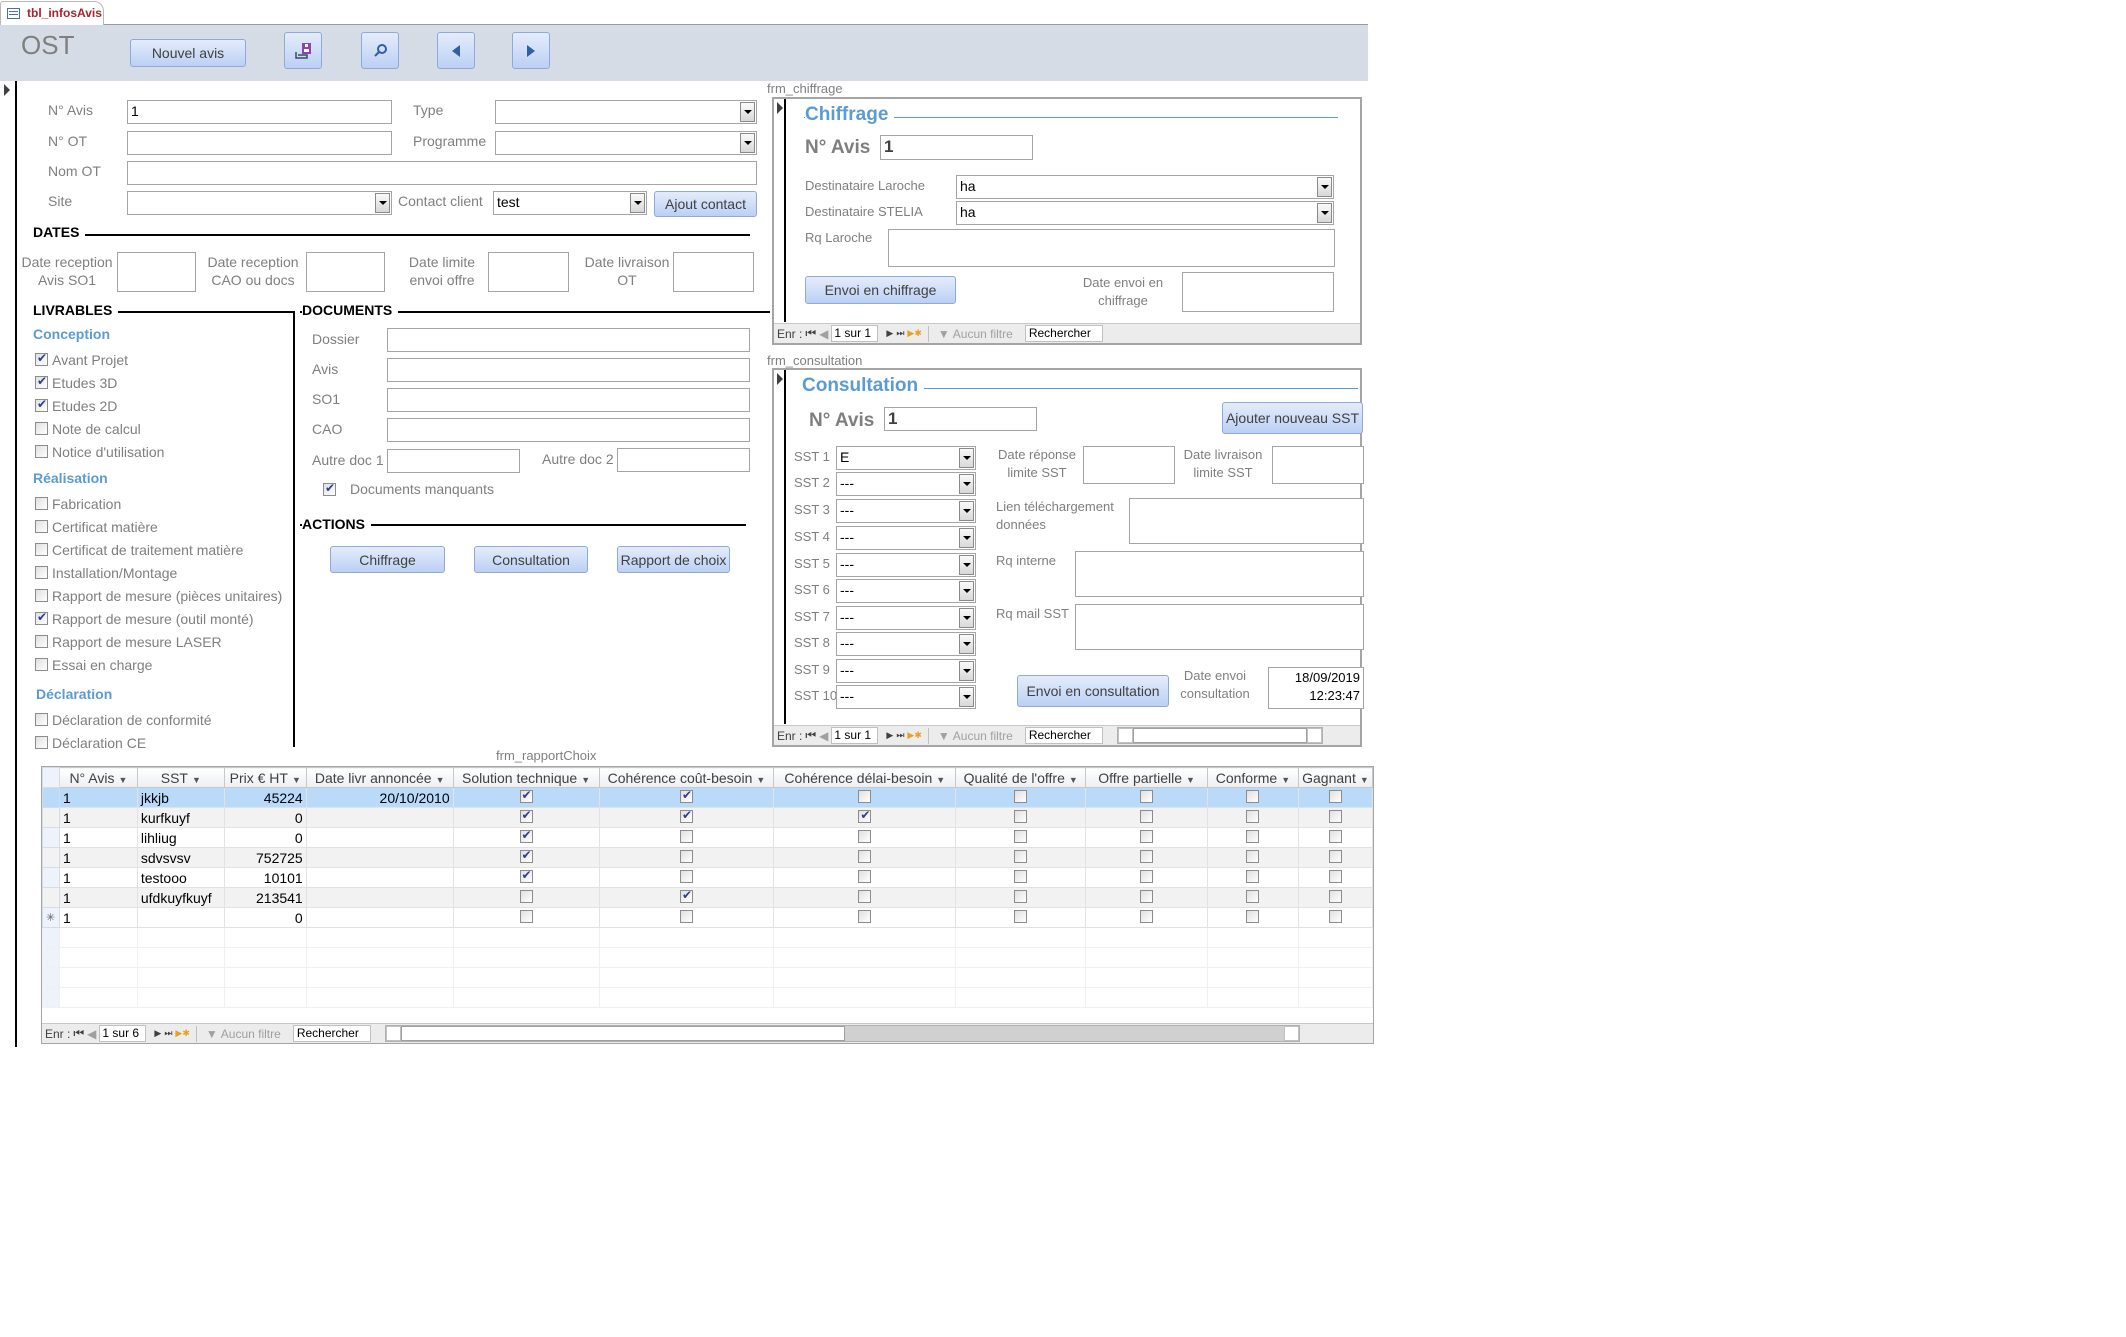 The height and width of the screenshot is (1337, 2126). Describe the element at coordinates (78, 1033) in the screenshot. I see `first-record-icon: ⏮` at that location.